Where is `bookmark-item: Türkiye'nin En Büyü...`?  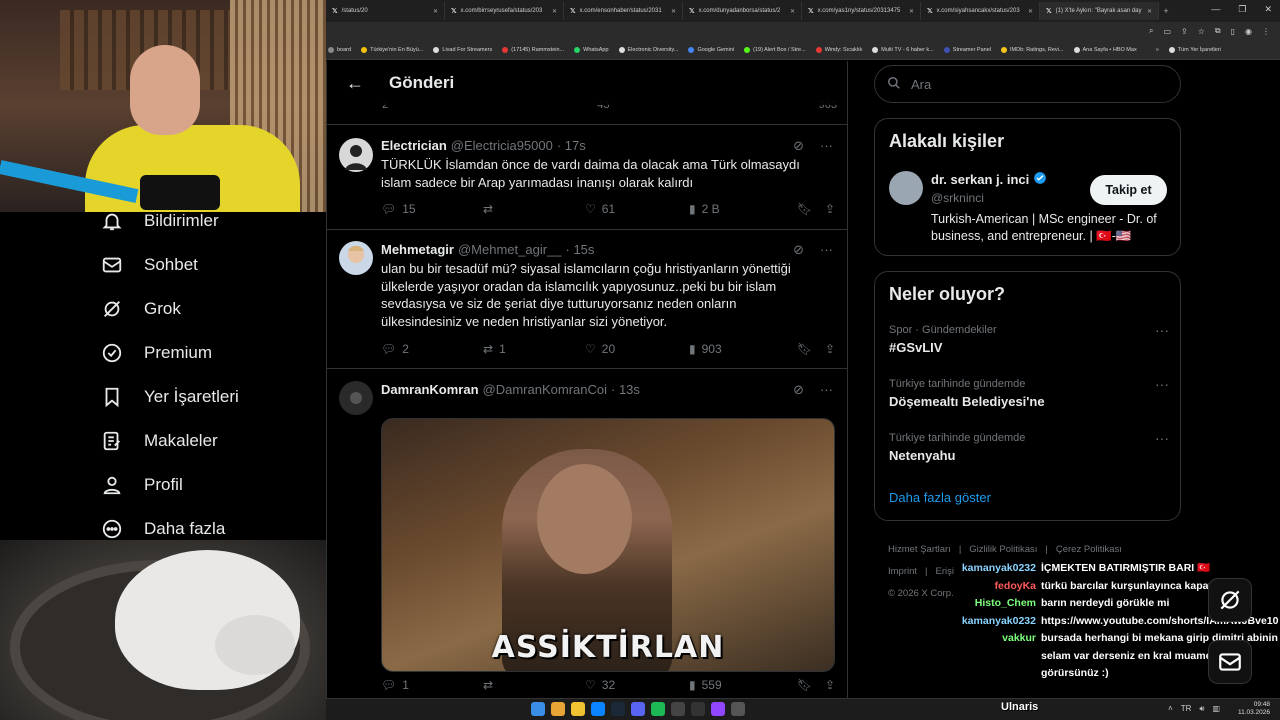
bookmark-item: Türkiye'nin En Büyü... is located at coordinates (392, 49).